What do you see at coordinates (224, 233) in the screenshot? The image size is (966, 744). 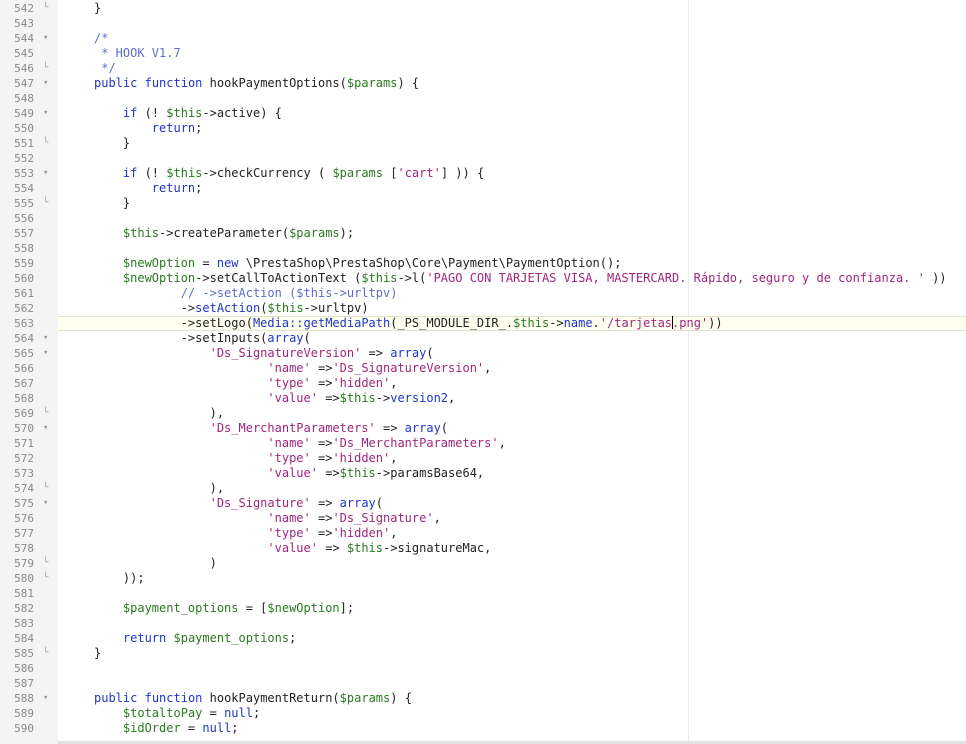 I see `code-line: $this->createParameter($params);` at bounding box center [224, 233].